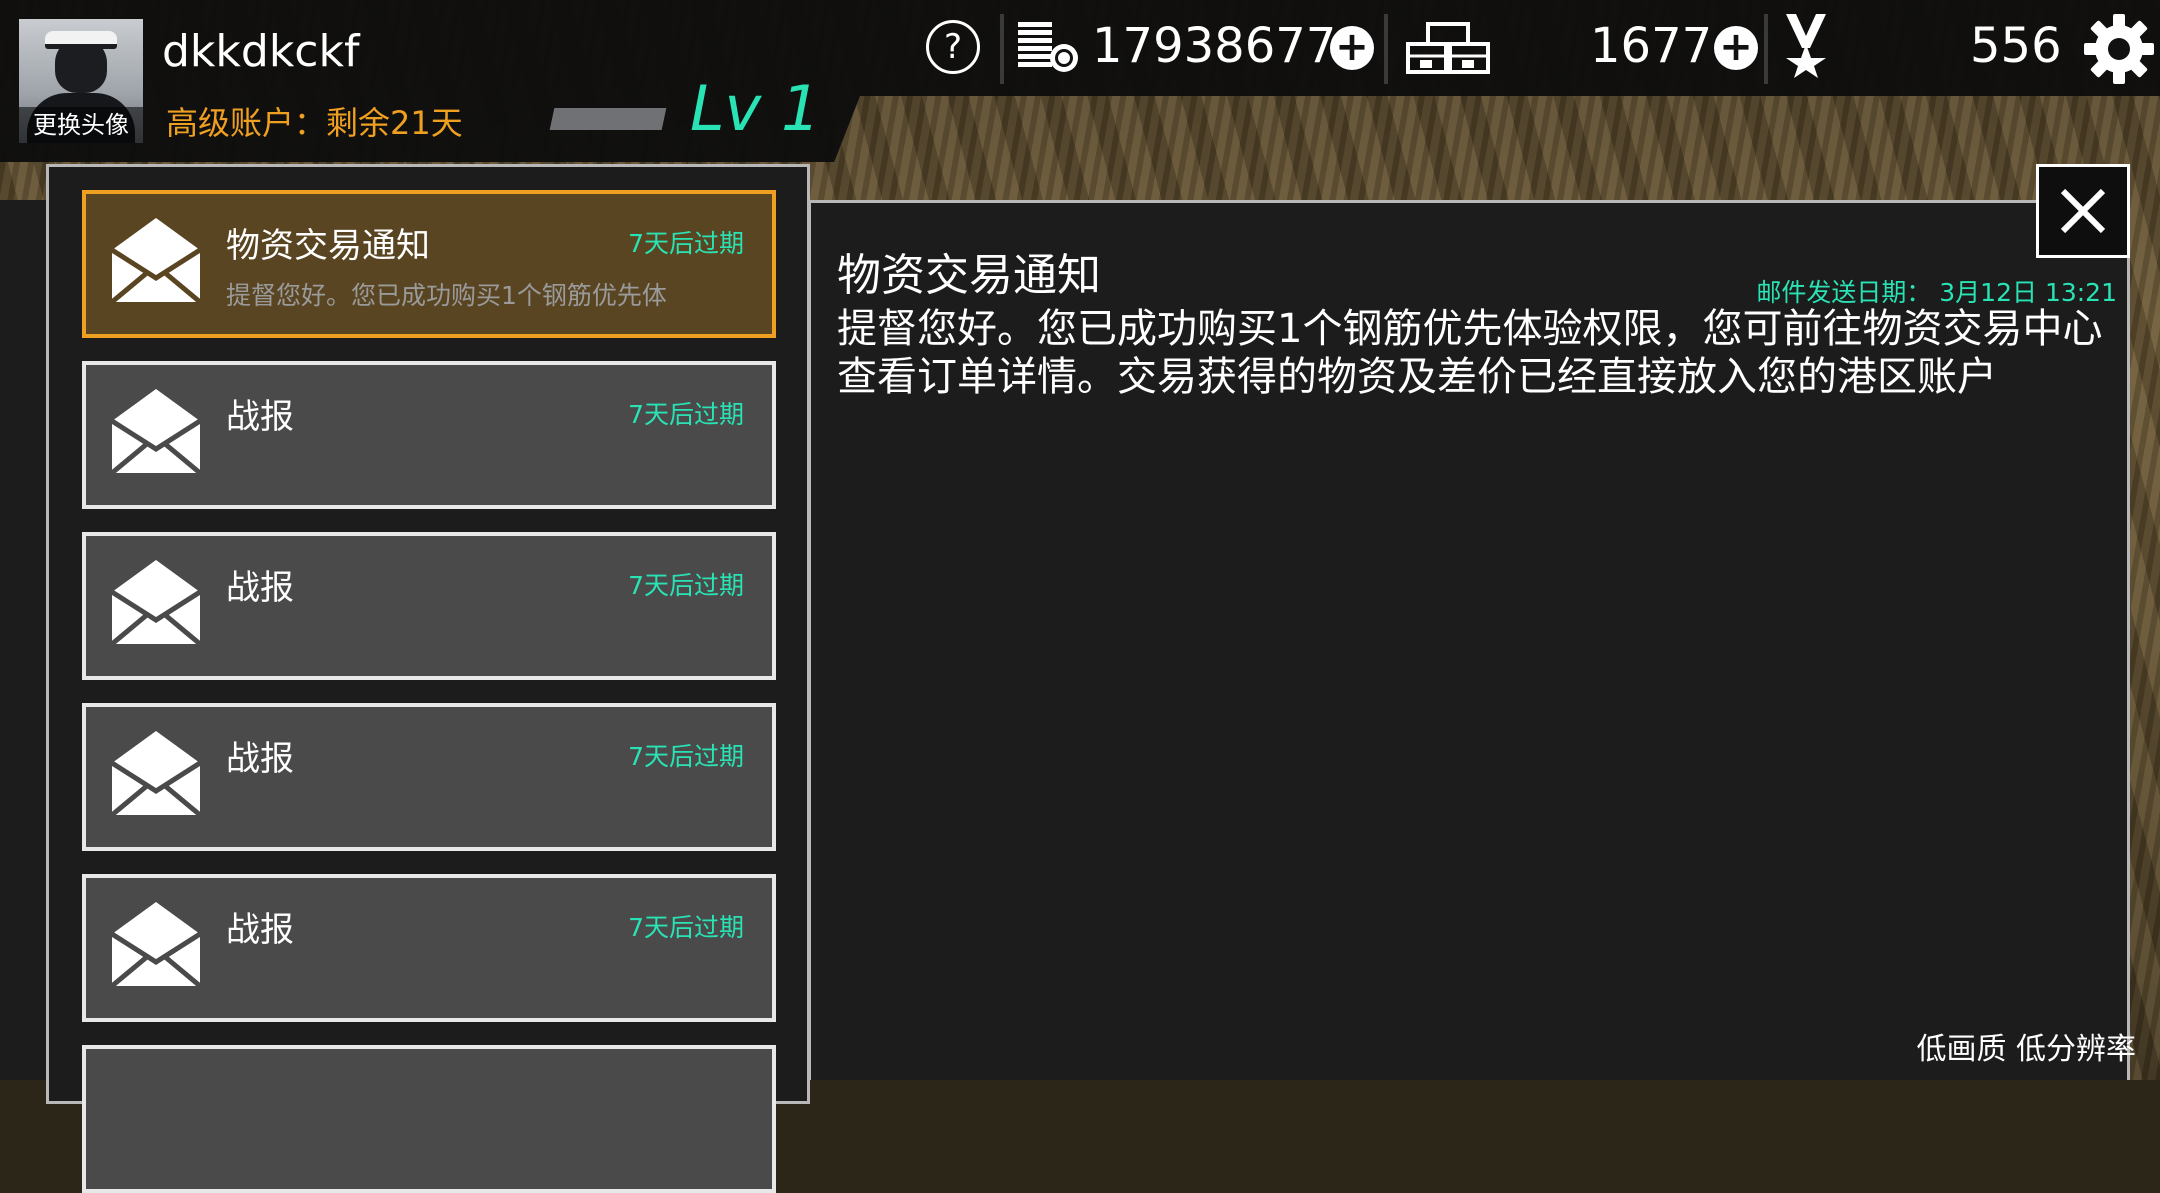  I want to click on close-button, so click(2083, 211).